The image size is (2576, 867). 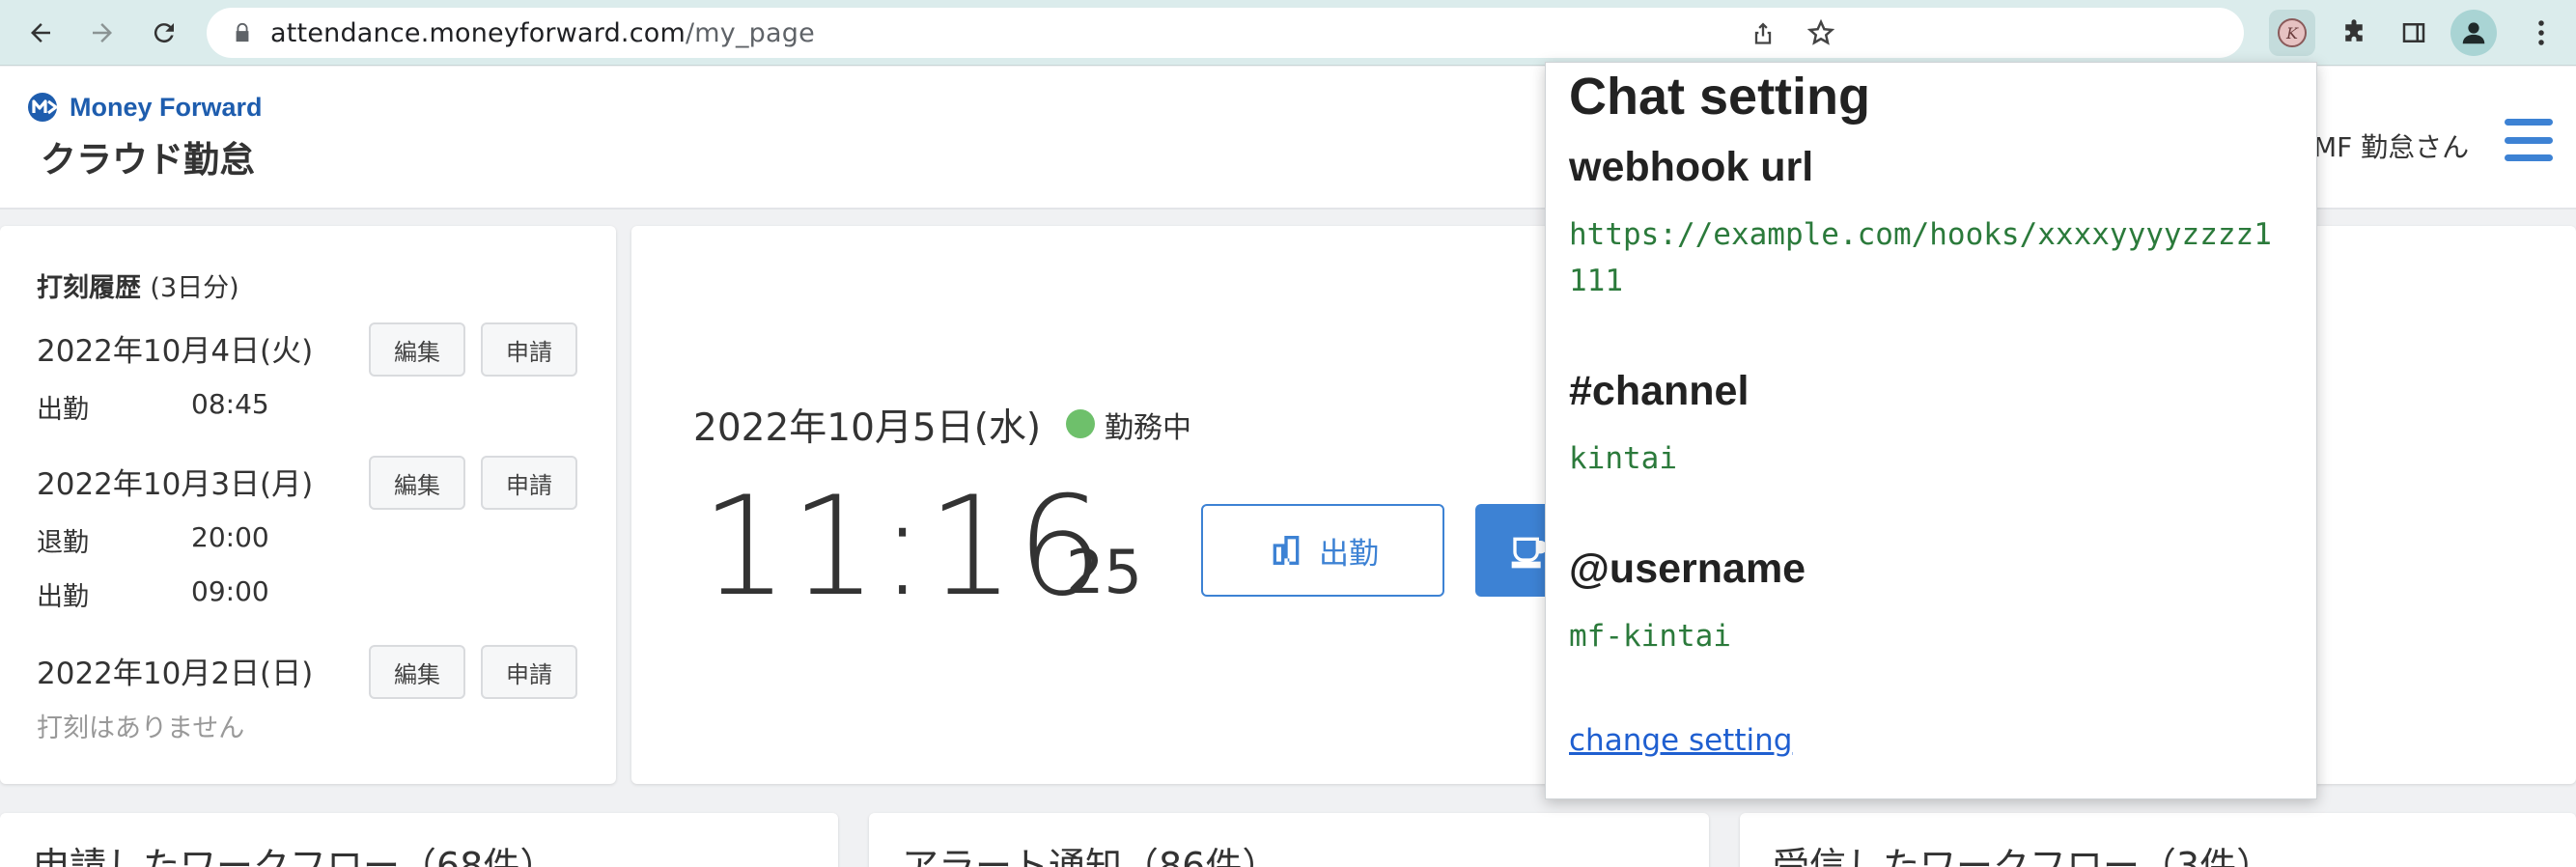 What do you see at coordinates (1530, 553) in the screenshot?
I see `coffee-cup-icon` at bounding box center [1530, 553].